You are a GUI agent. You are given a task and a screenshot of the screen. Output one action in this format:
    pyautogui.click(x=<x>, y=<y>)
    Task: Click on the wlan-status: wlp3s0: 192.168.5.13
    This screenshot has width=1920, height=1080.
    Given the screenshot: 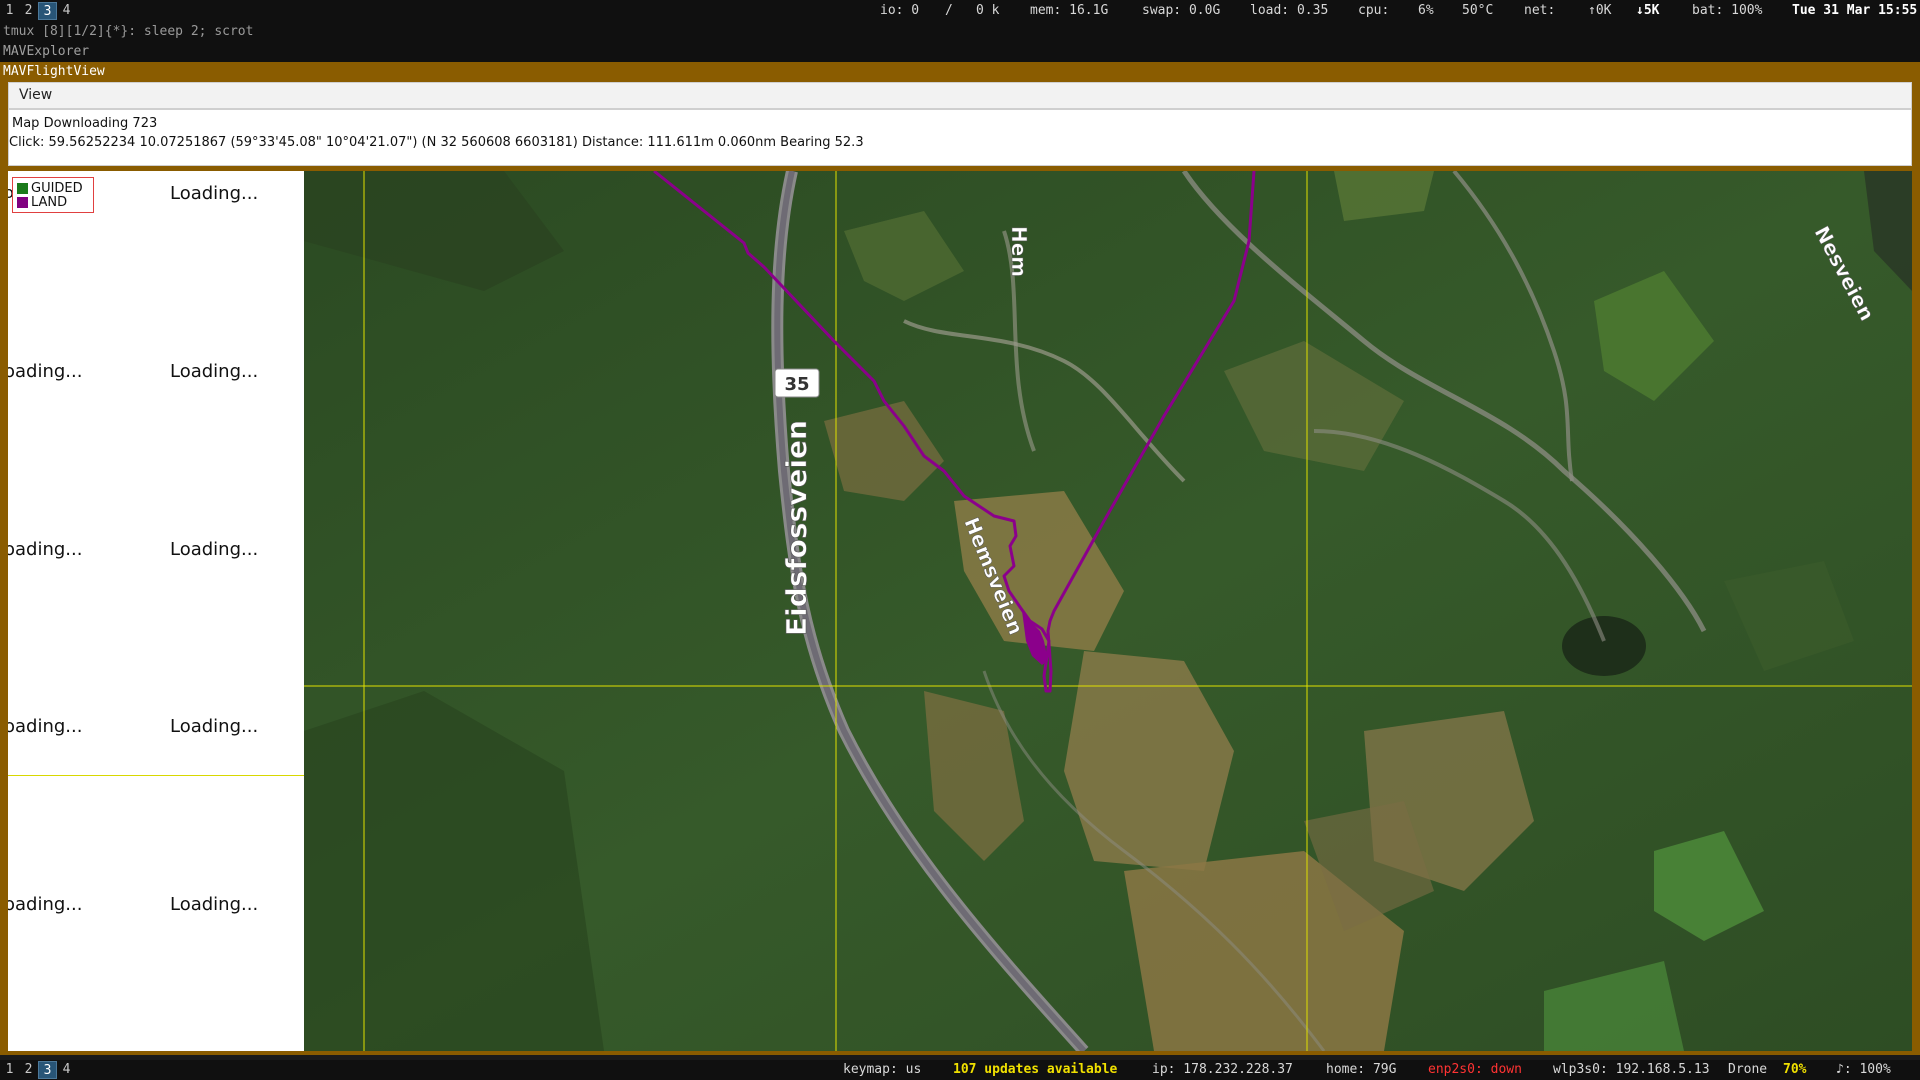 What is the action you would take?
    pyautogui.click(x=1631, y=1069)
    